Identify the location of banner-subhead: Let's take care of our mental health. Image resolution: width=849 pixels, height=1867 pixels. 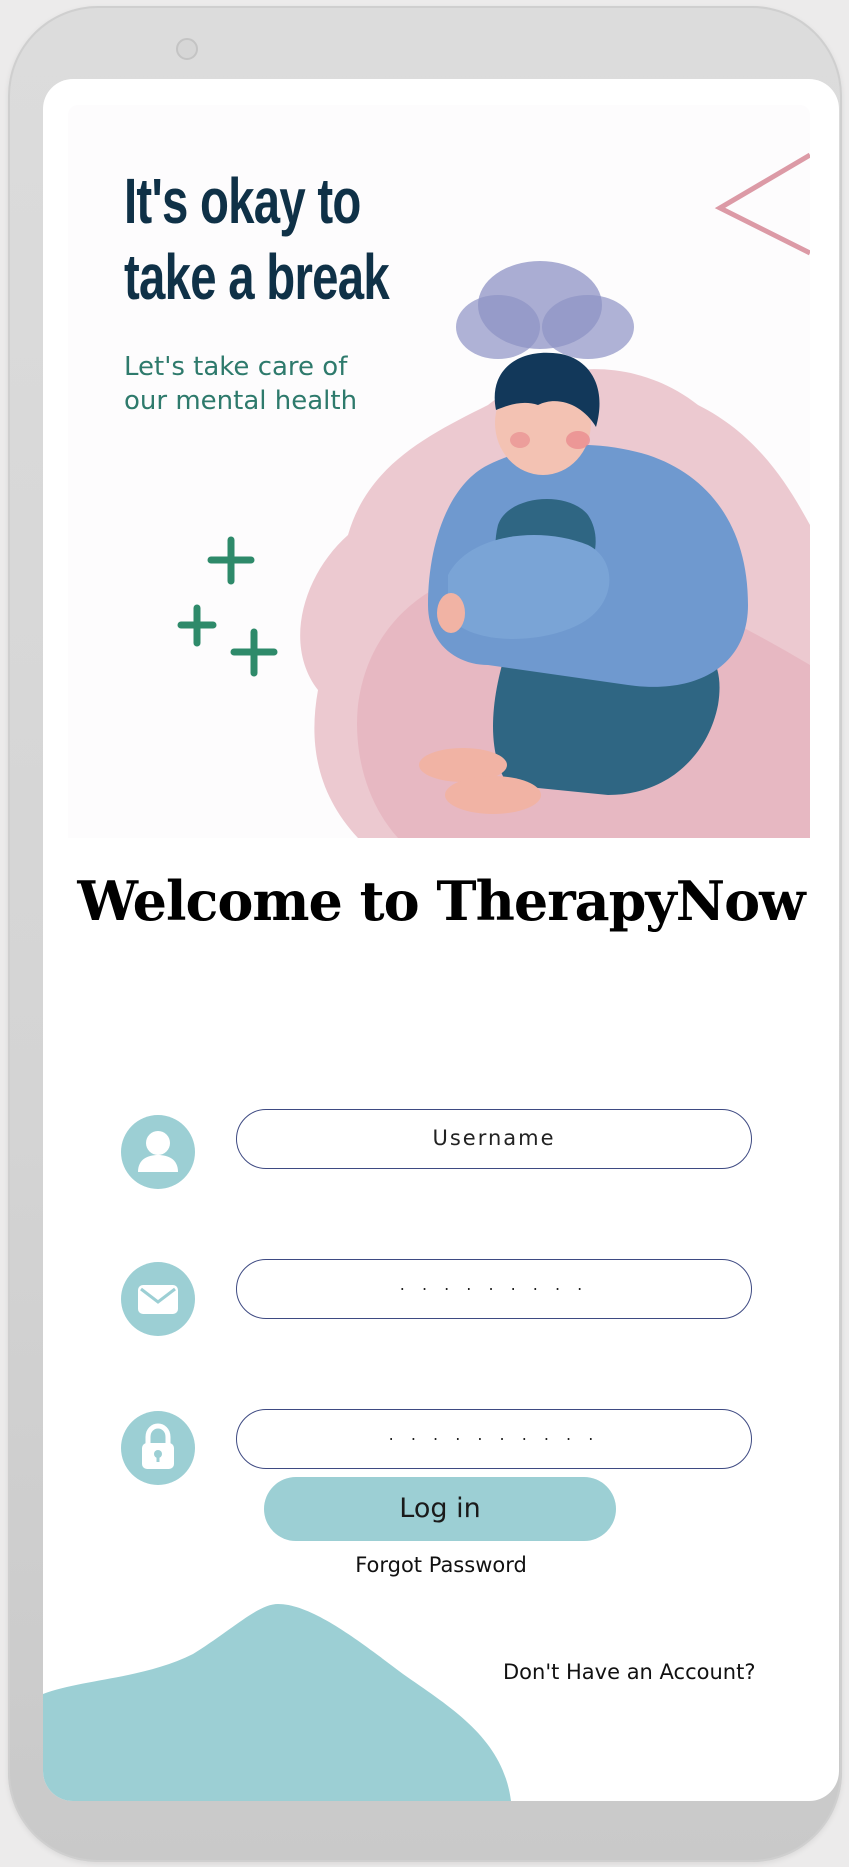
(274, 384).